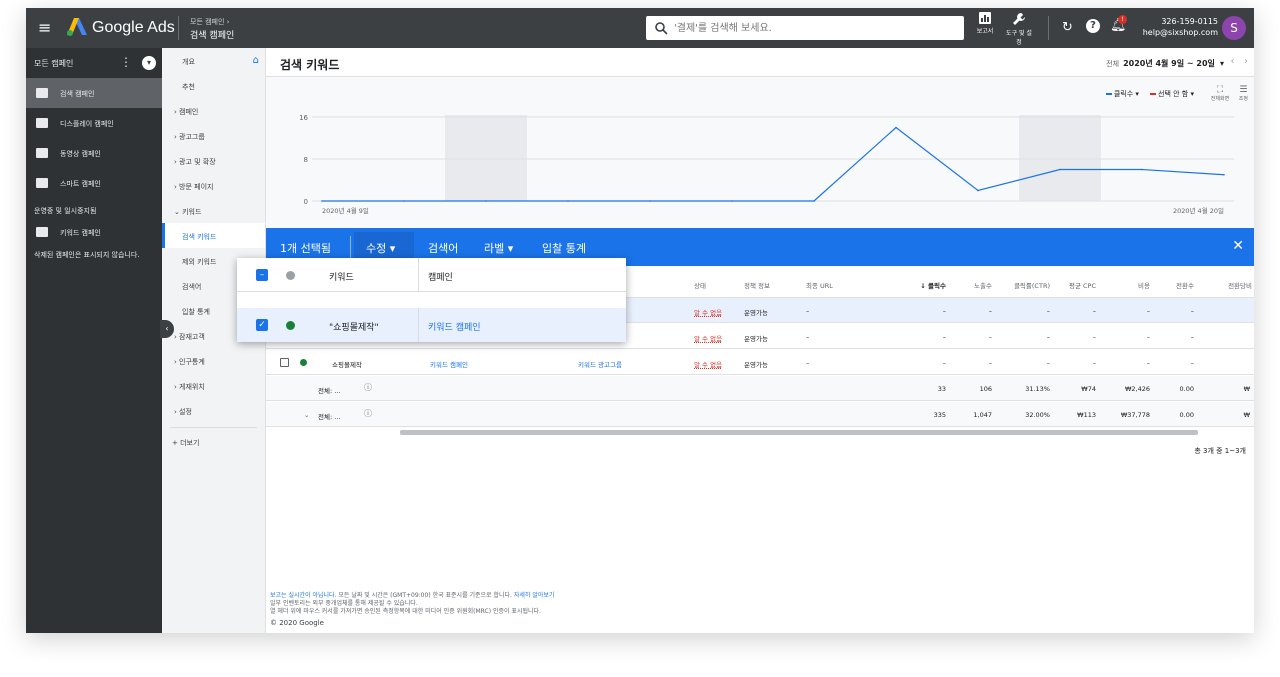  What do you see at coordinates (1180, 27) in the screenshot?
I see `account-info: 326-159-0115 help@sixshop.com` at bounding box center [1180, 27].